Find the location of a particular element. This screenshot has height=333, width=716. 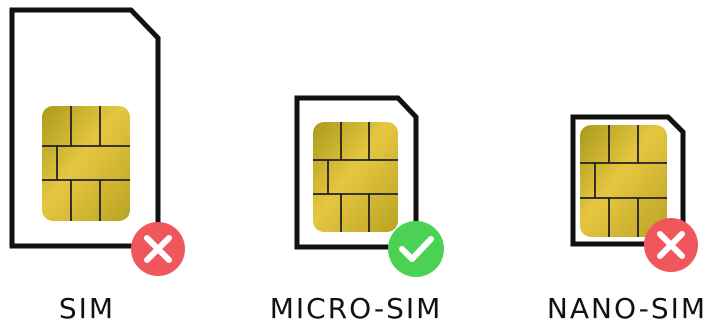

micro-sim-label: MICRO-SIM is located at coordinates (356, 308).